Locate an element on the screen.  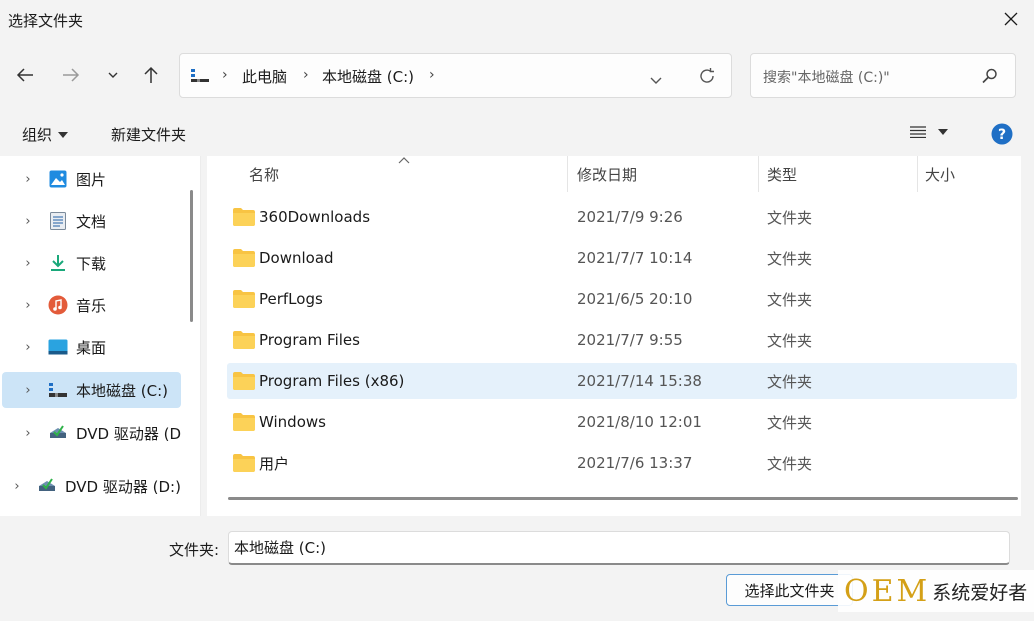
new-folder-button: 新建文件夹 is located at coordinates (148, 134).